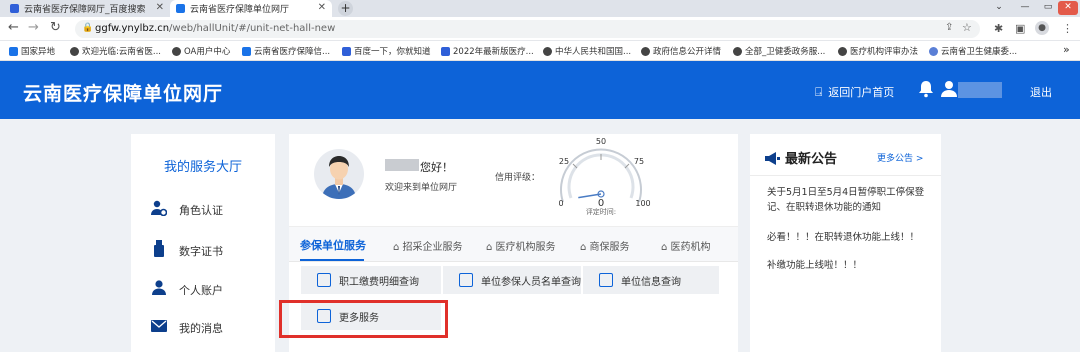 The image size is (1080, 352). Describe the element at coordinates (159, 210) in the screenshot. I see `user-gear-icon` at that location.